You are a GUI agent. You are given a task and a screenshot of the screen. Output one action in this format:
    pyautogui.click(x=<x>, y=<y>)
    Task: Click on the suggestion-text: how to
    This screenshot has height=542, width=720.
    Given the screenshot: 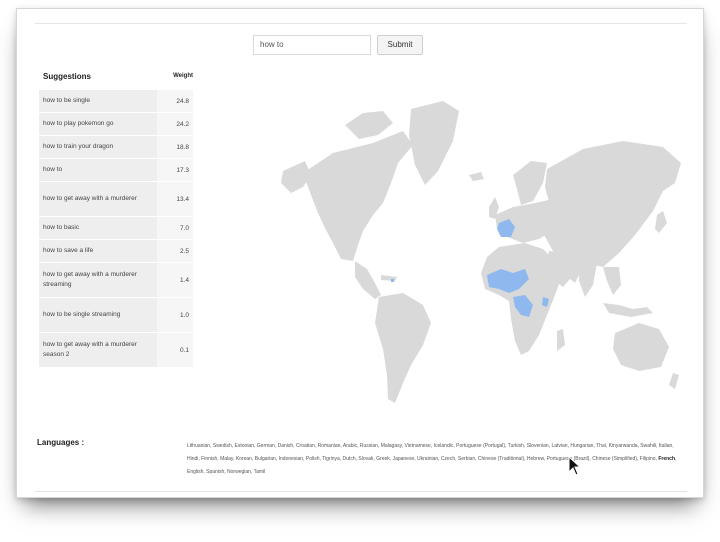 What is the action you would take?
    pyautogui.click(x=98, y=170)
    